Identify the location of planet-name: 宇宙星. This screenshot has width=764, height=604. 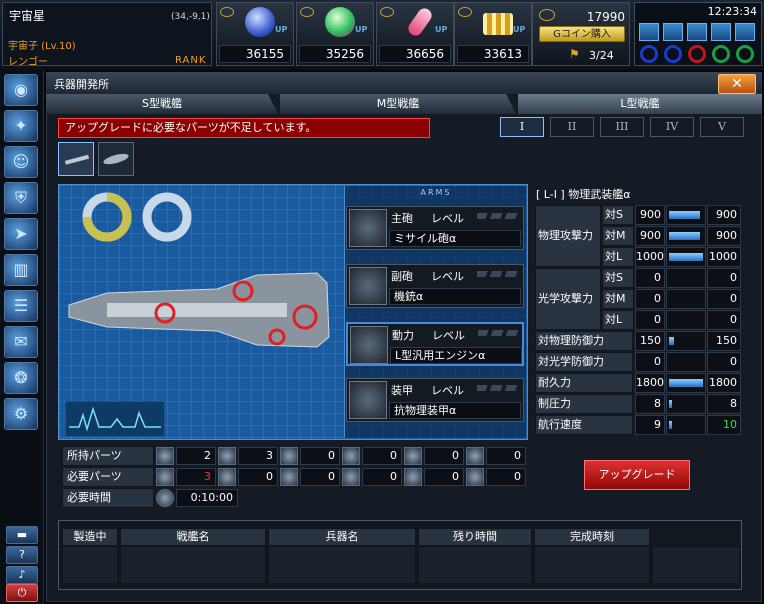
(27, 16).